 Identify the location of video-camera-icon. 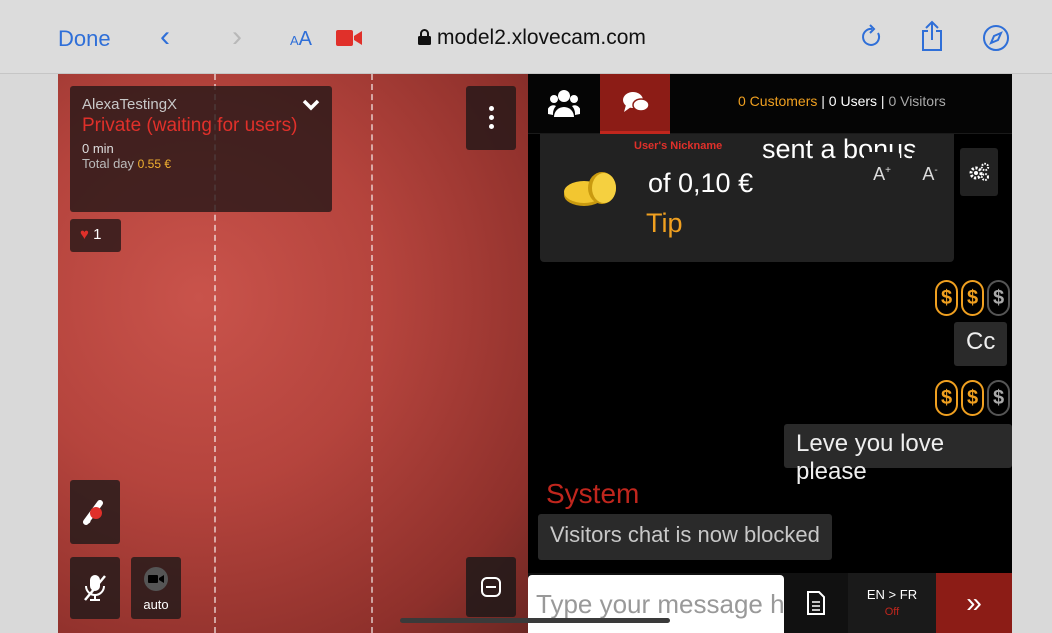
(156, 579).